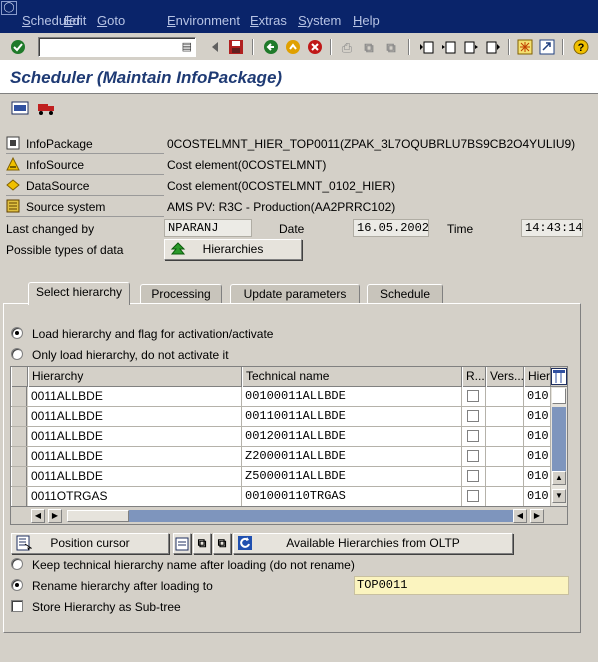 The height and width of the screenshot is (662, 598). I want to click on history-icon: ▤, so click(187, 46).